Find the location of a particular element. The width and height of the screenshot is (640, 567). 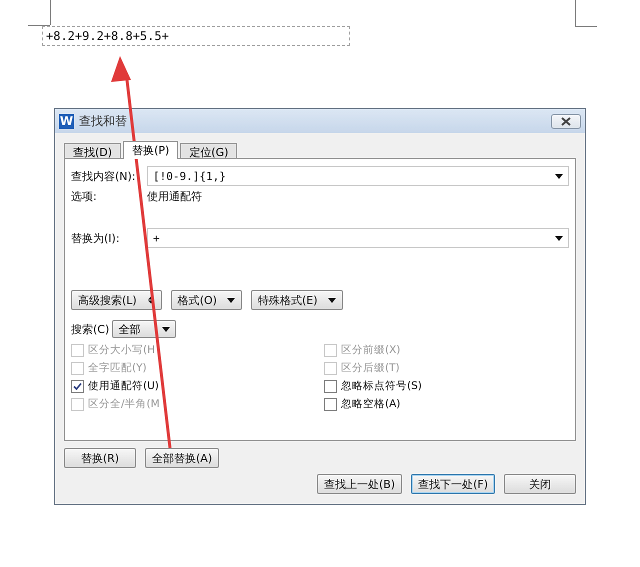

replace-field: + is located at coordinates (358, 238).